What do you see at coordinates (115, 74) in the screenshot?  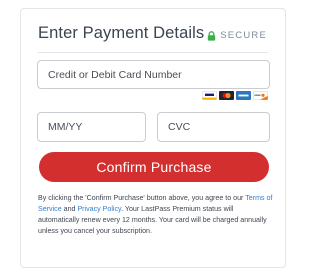 I see `card-number-placeholder: Credit or Debit Card Number` at bounding box center [115, 74].